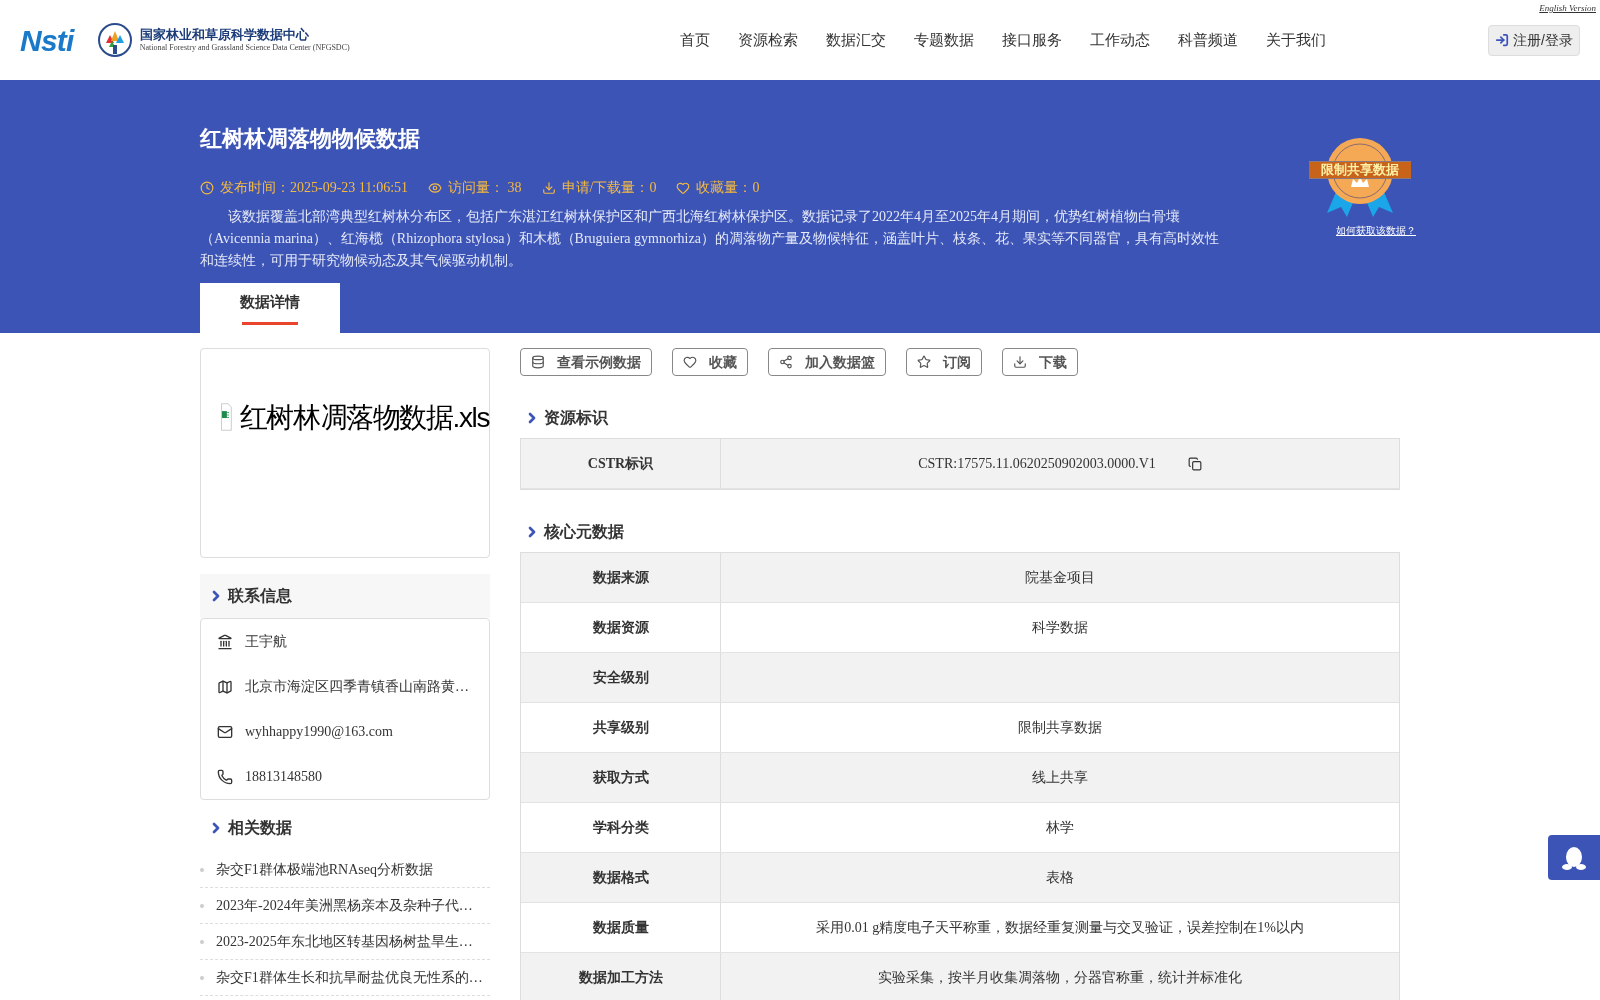 This screenshot has height=1000, width=1600. I want to click on english-version-link: English Version, so click(1567, 9).